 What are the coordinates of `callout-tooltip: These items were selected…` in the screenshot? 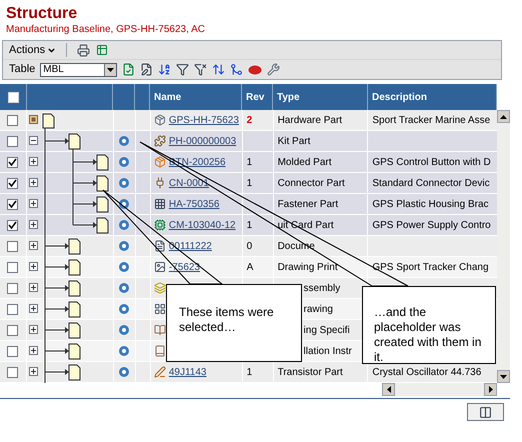 It's located at (234, 323).